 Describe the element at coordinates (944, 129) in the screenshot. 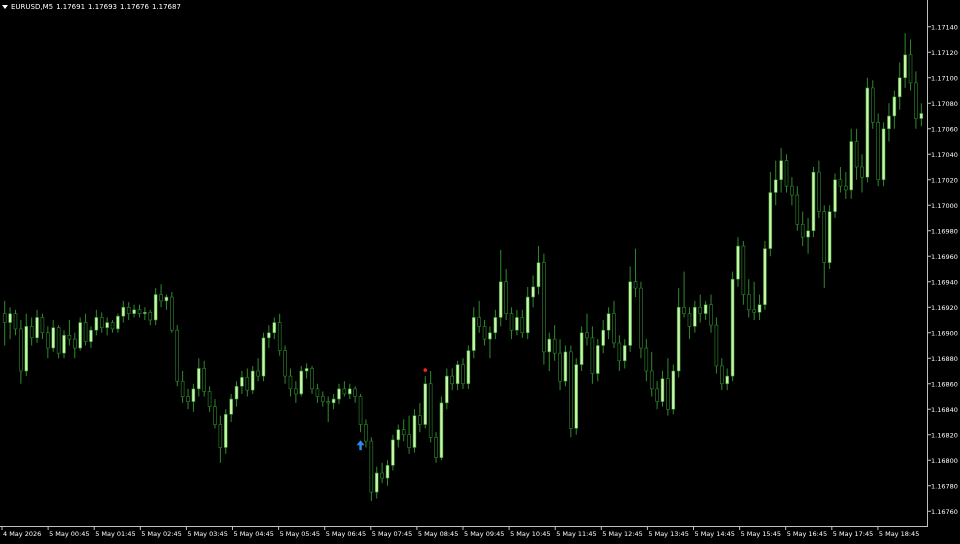

I see `y-tick-label: 1.17060` at that location.